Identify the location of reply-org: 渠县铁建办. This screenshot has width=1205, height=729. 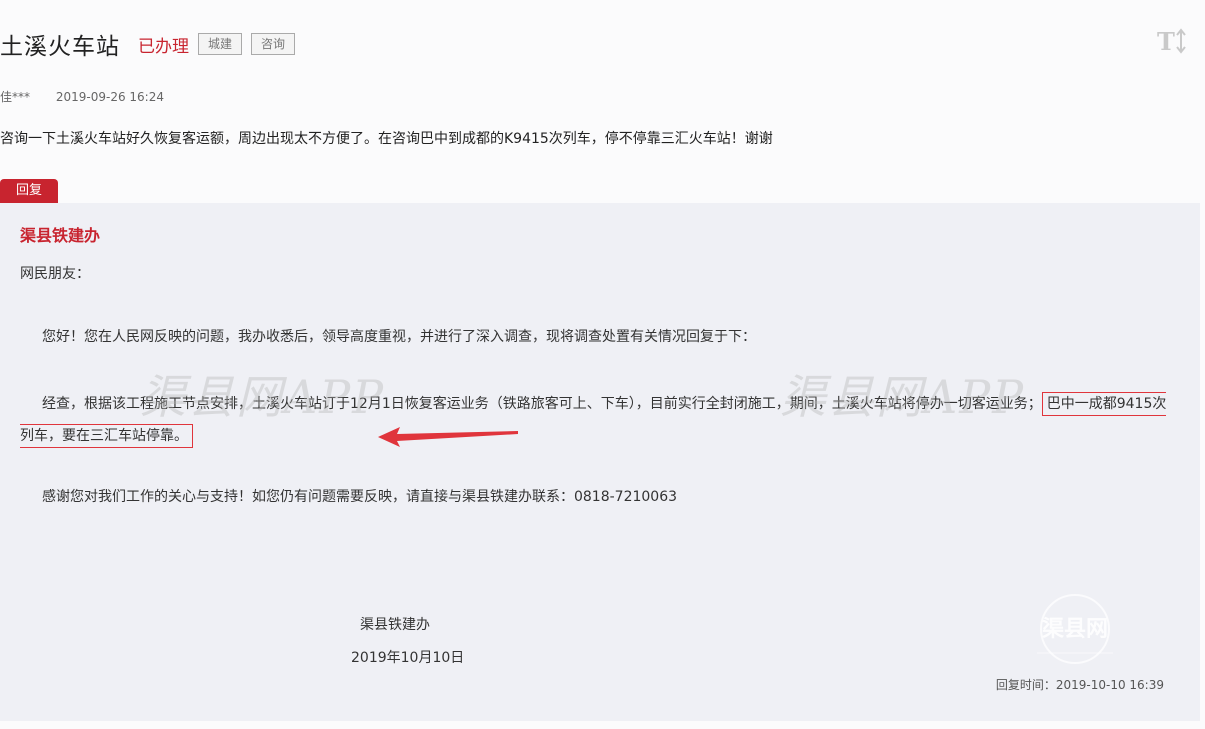
(60, 235).